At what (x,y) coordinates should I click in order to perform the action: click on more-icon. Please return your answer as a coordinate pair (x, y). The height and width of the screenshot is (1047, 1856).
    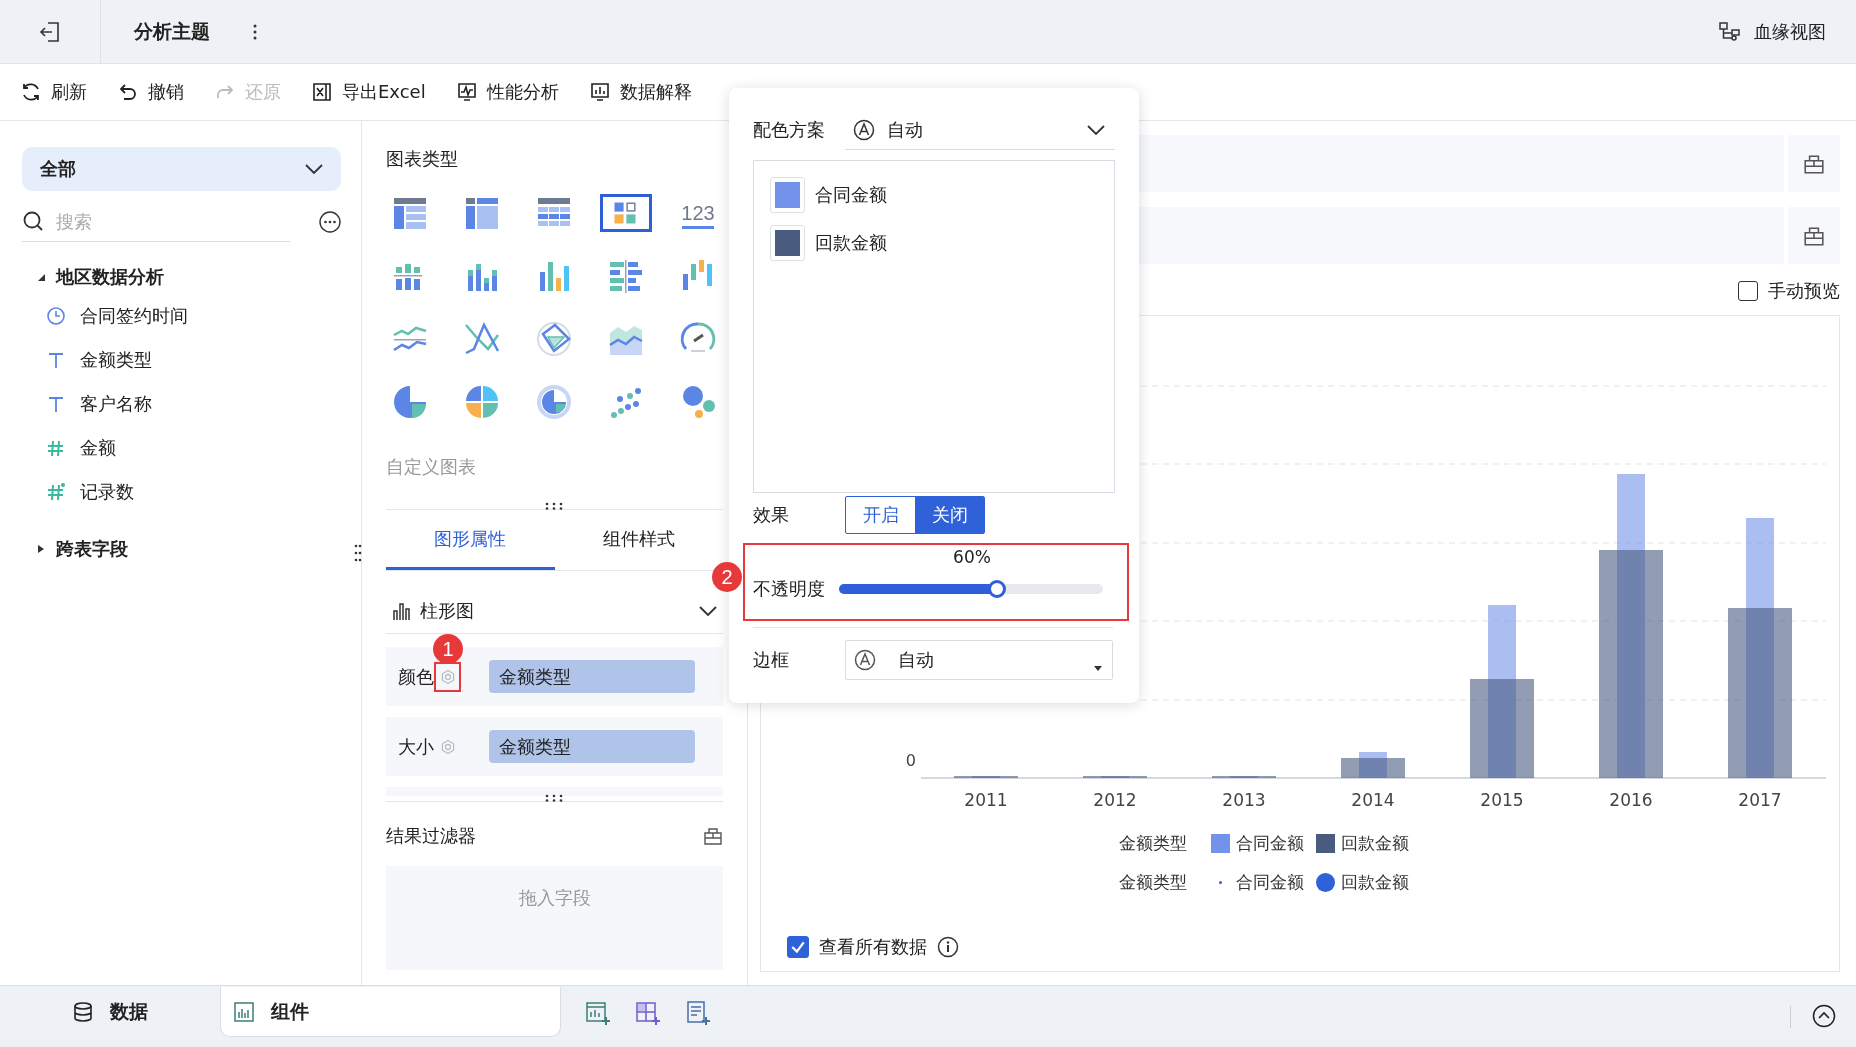
    Looking at the image, I should click on (255, 31).